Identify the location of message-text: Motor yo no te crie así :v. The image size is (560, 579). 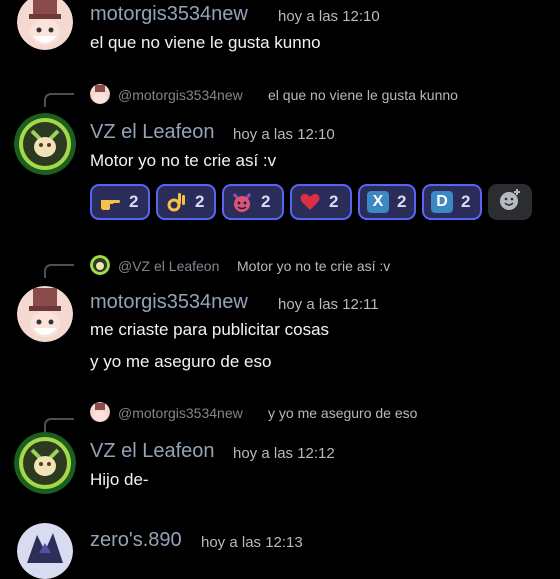
(183, 160).